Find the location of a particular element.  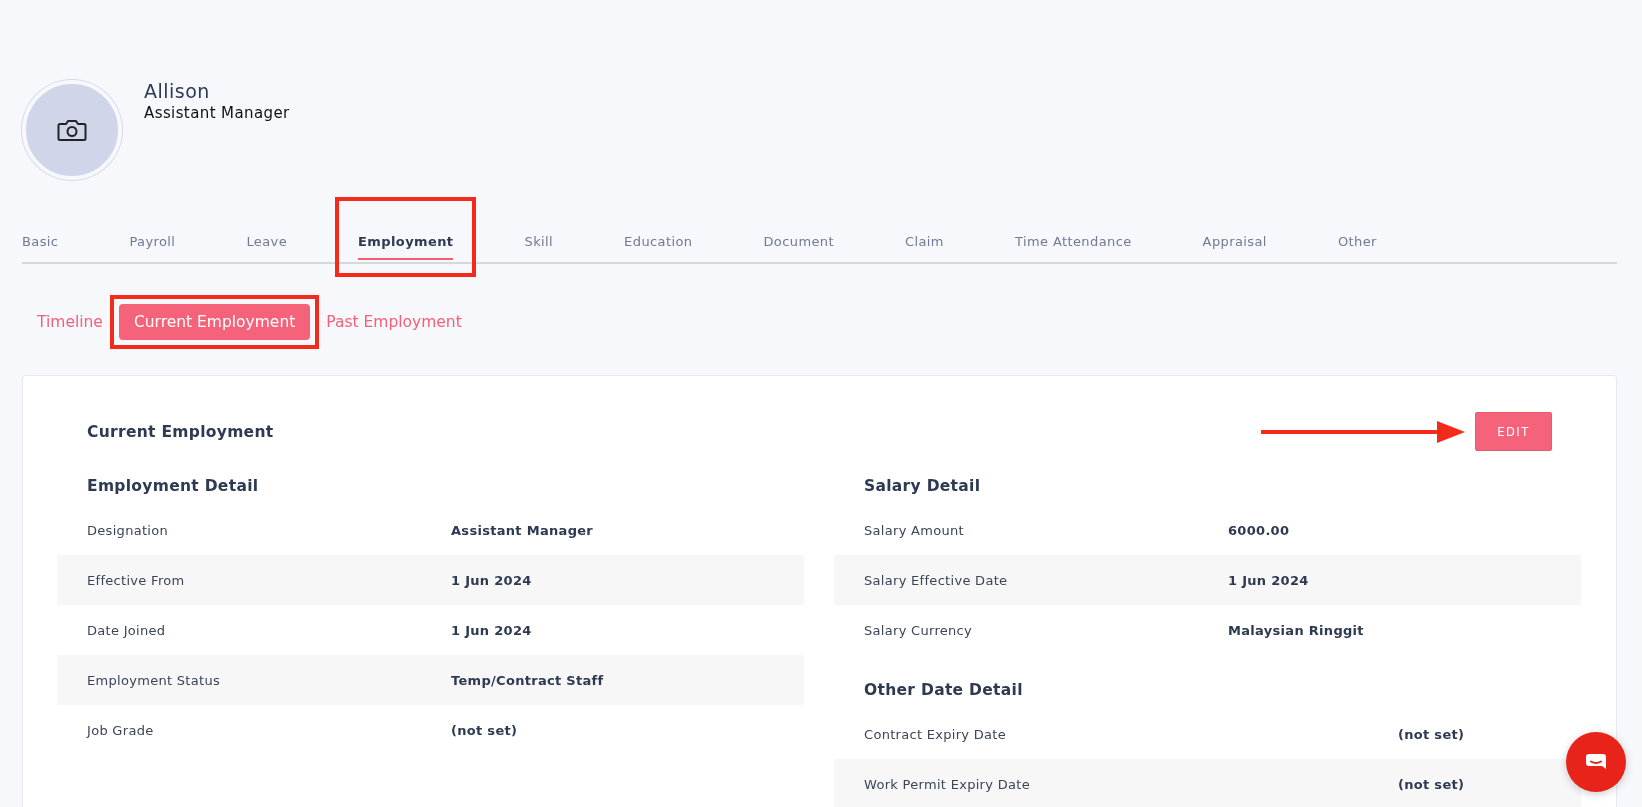

subtab: Timeline is located at coordinates (70, 322).